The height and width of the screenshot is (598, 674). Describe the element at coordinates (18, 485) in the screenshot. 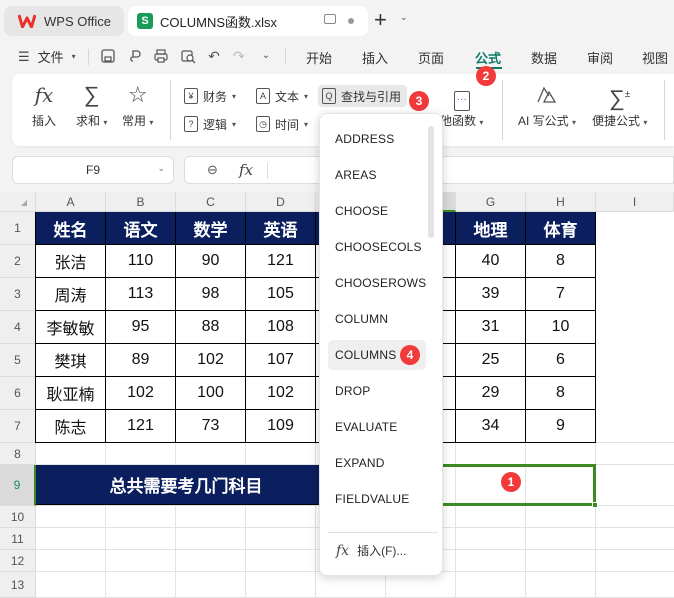

I see `row-header-9: 9` at that location.